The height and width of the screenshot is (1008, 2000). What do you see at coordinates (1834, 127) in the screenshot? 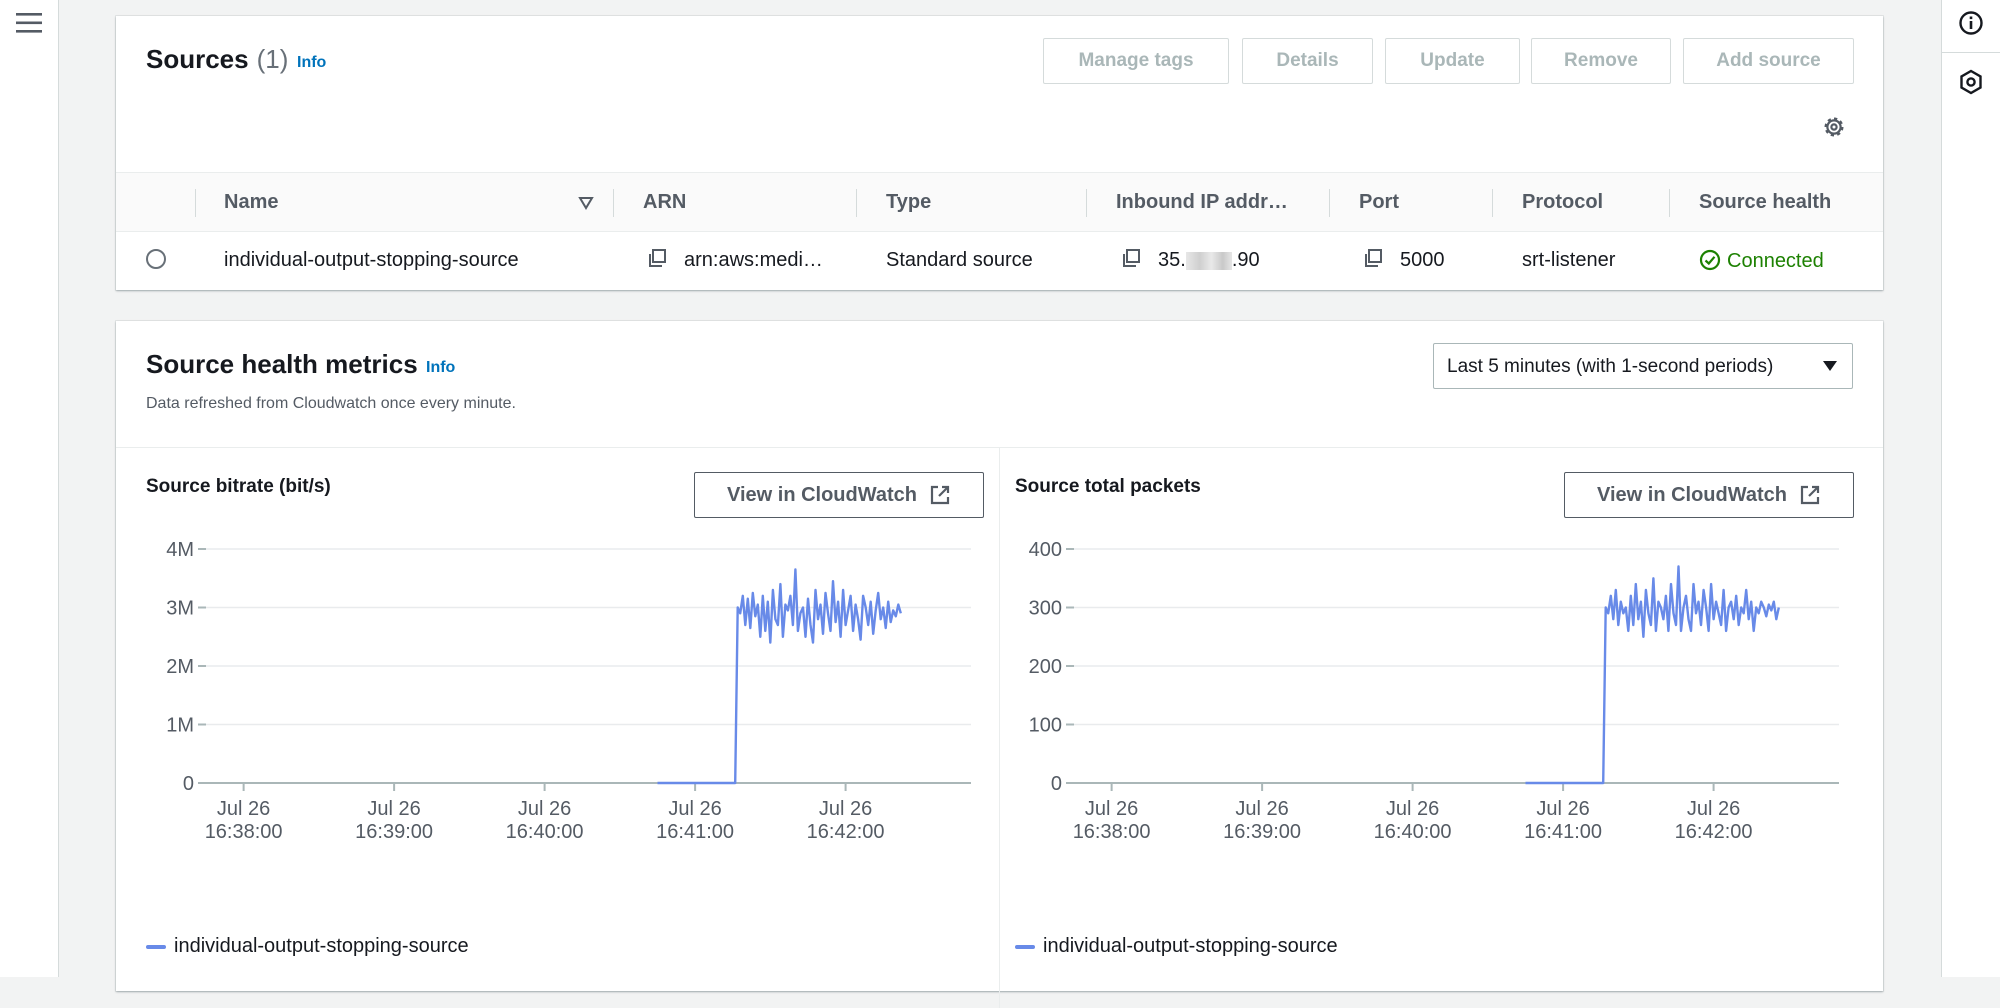
I see `gear-icon` at bounding box center [1834, 127].